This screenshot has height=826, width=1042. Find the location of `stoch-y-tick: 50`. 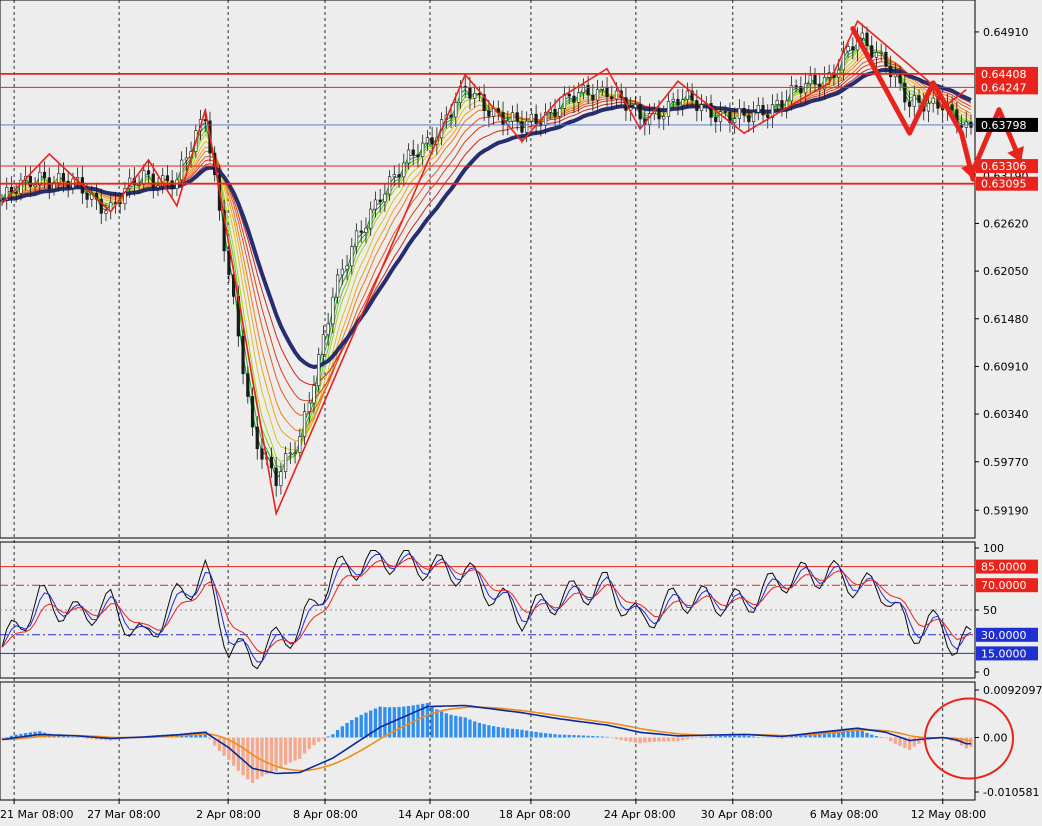

stoch-y-tick: 50 is located at coordinates (990, 610).